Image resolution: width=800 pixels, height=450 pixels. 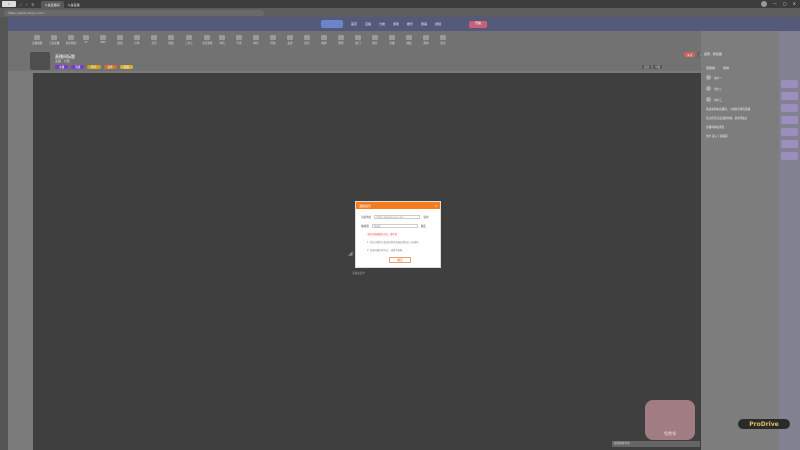 I want to click on category-item: 舞蹈, so click(x=171, y=40).